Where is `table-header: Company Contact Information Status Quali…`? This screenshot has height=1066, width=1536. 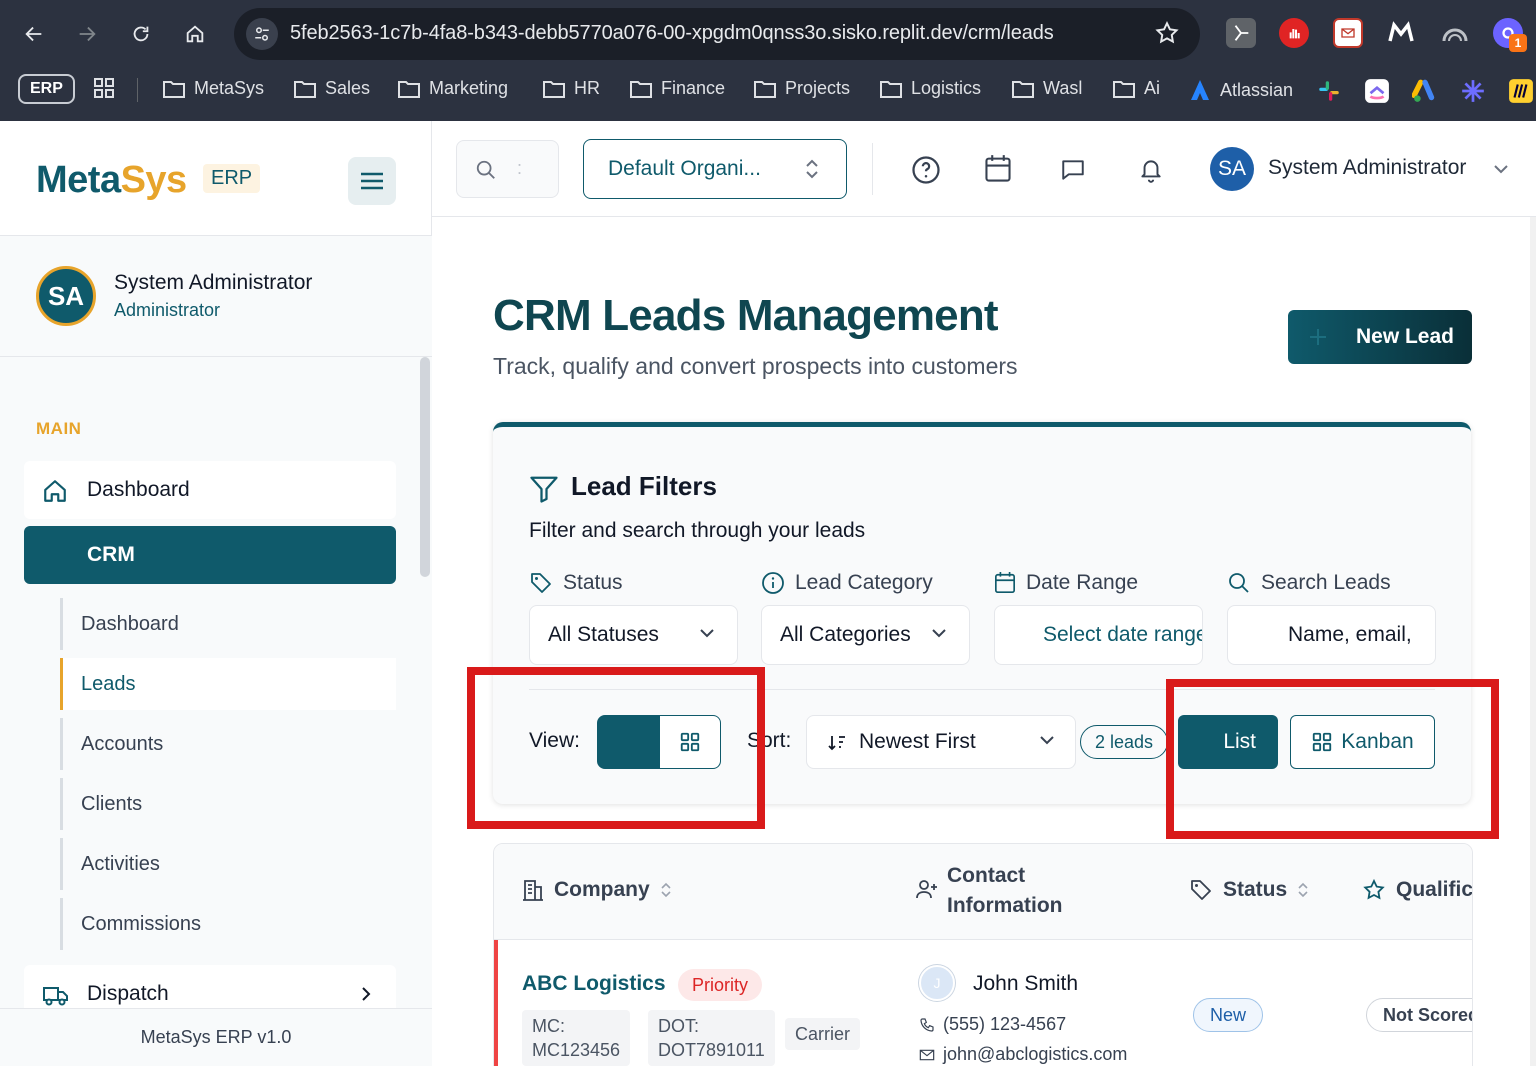 table-header: Company Contact Information Status Quali… is located at coordinates (983, 892).